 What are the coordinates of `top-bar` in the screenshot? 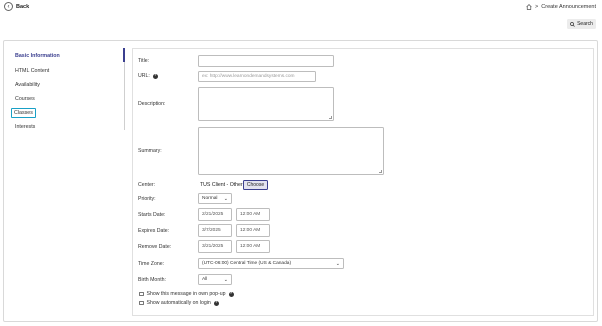 It's located at (301, 7).